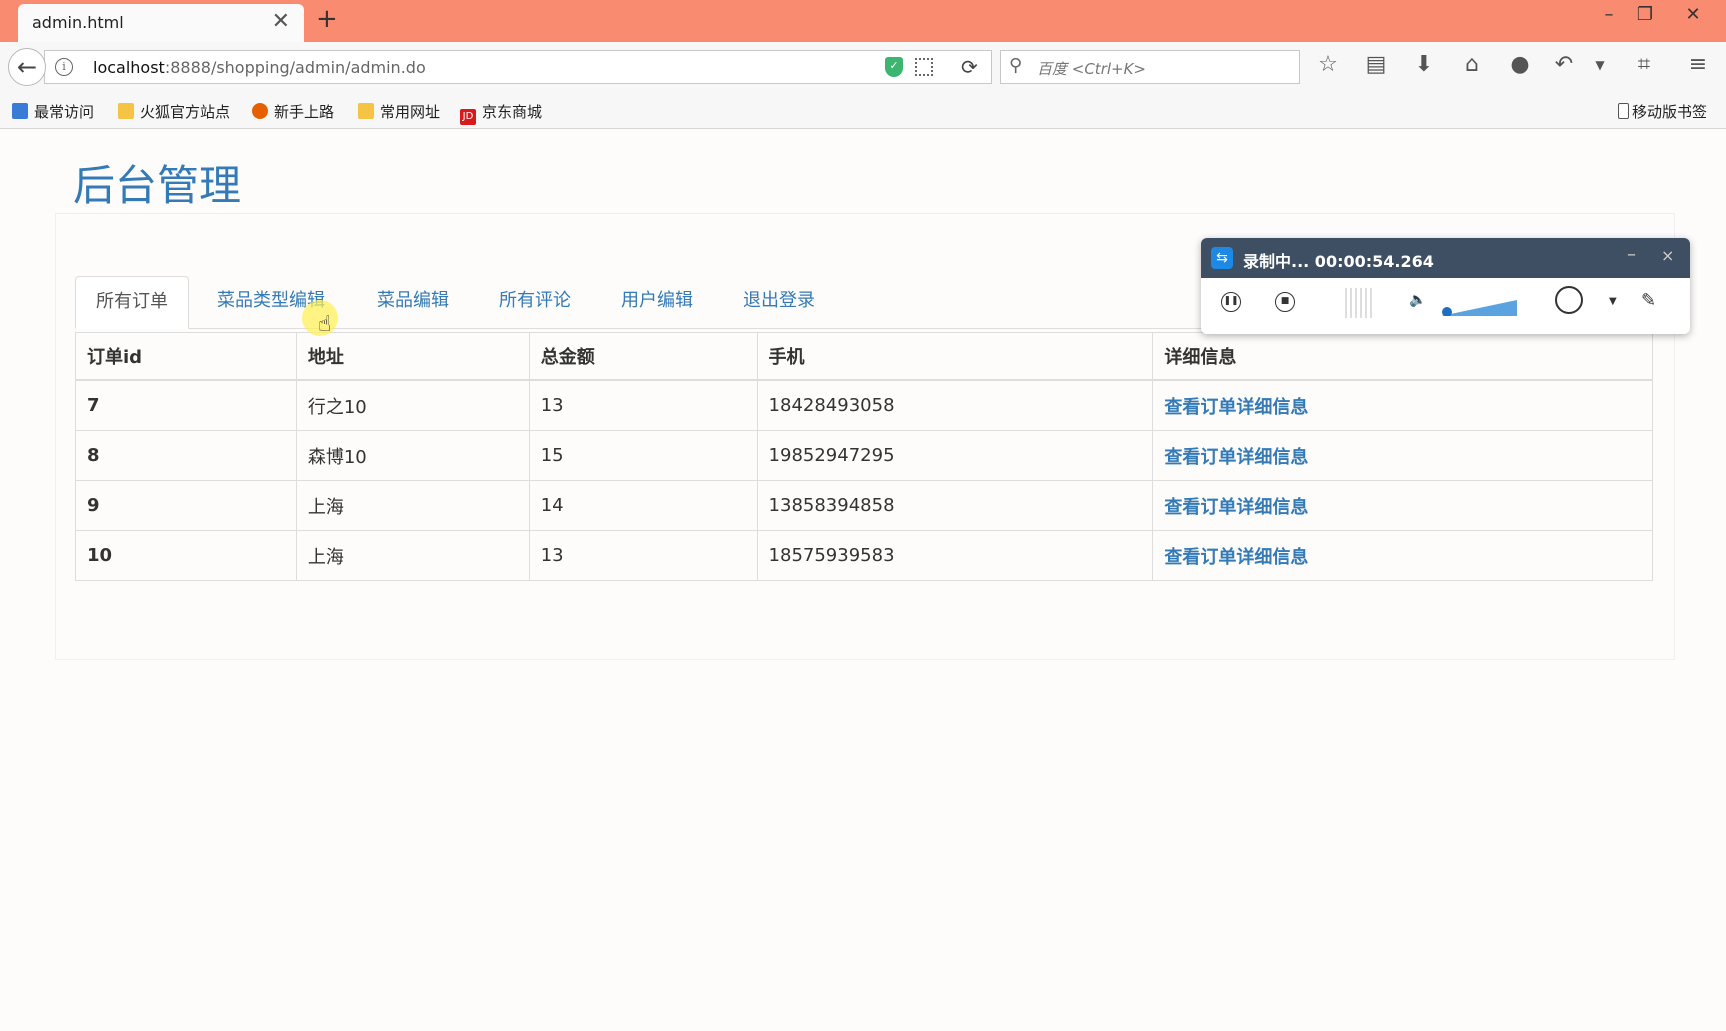 This screenshot has width=1726, height=1031. Describe the element at coordinates (1564, 64) in the screenshot. I see `undo-icon: ↶` at that location.